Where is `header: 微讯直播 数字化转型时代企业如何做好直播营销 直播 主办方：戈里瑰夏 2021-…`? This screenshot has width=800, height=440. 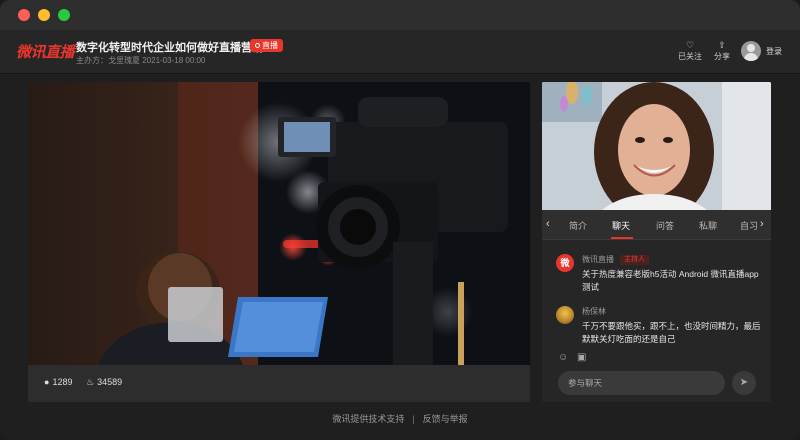
header: 微讯直播 数字化转型时代企业如何做好直播营销 直播 主办方：戈里瑰夏 2021-… is located at coordinates (400, 52).